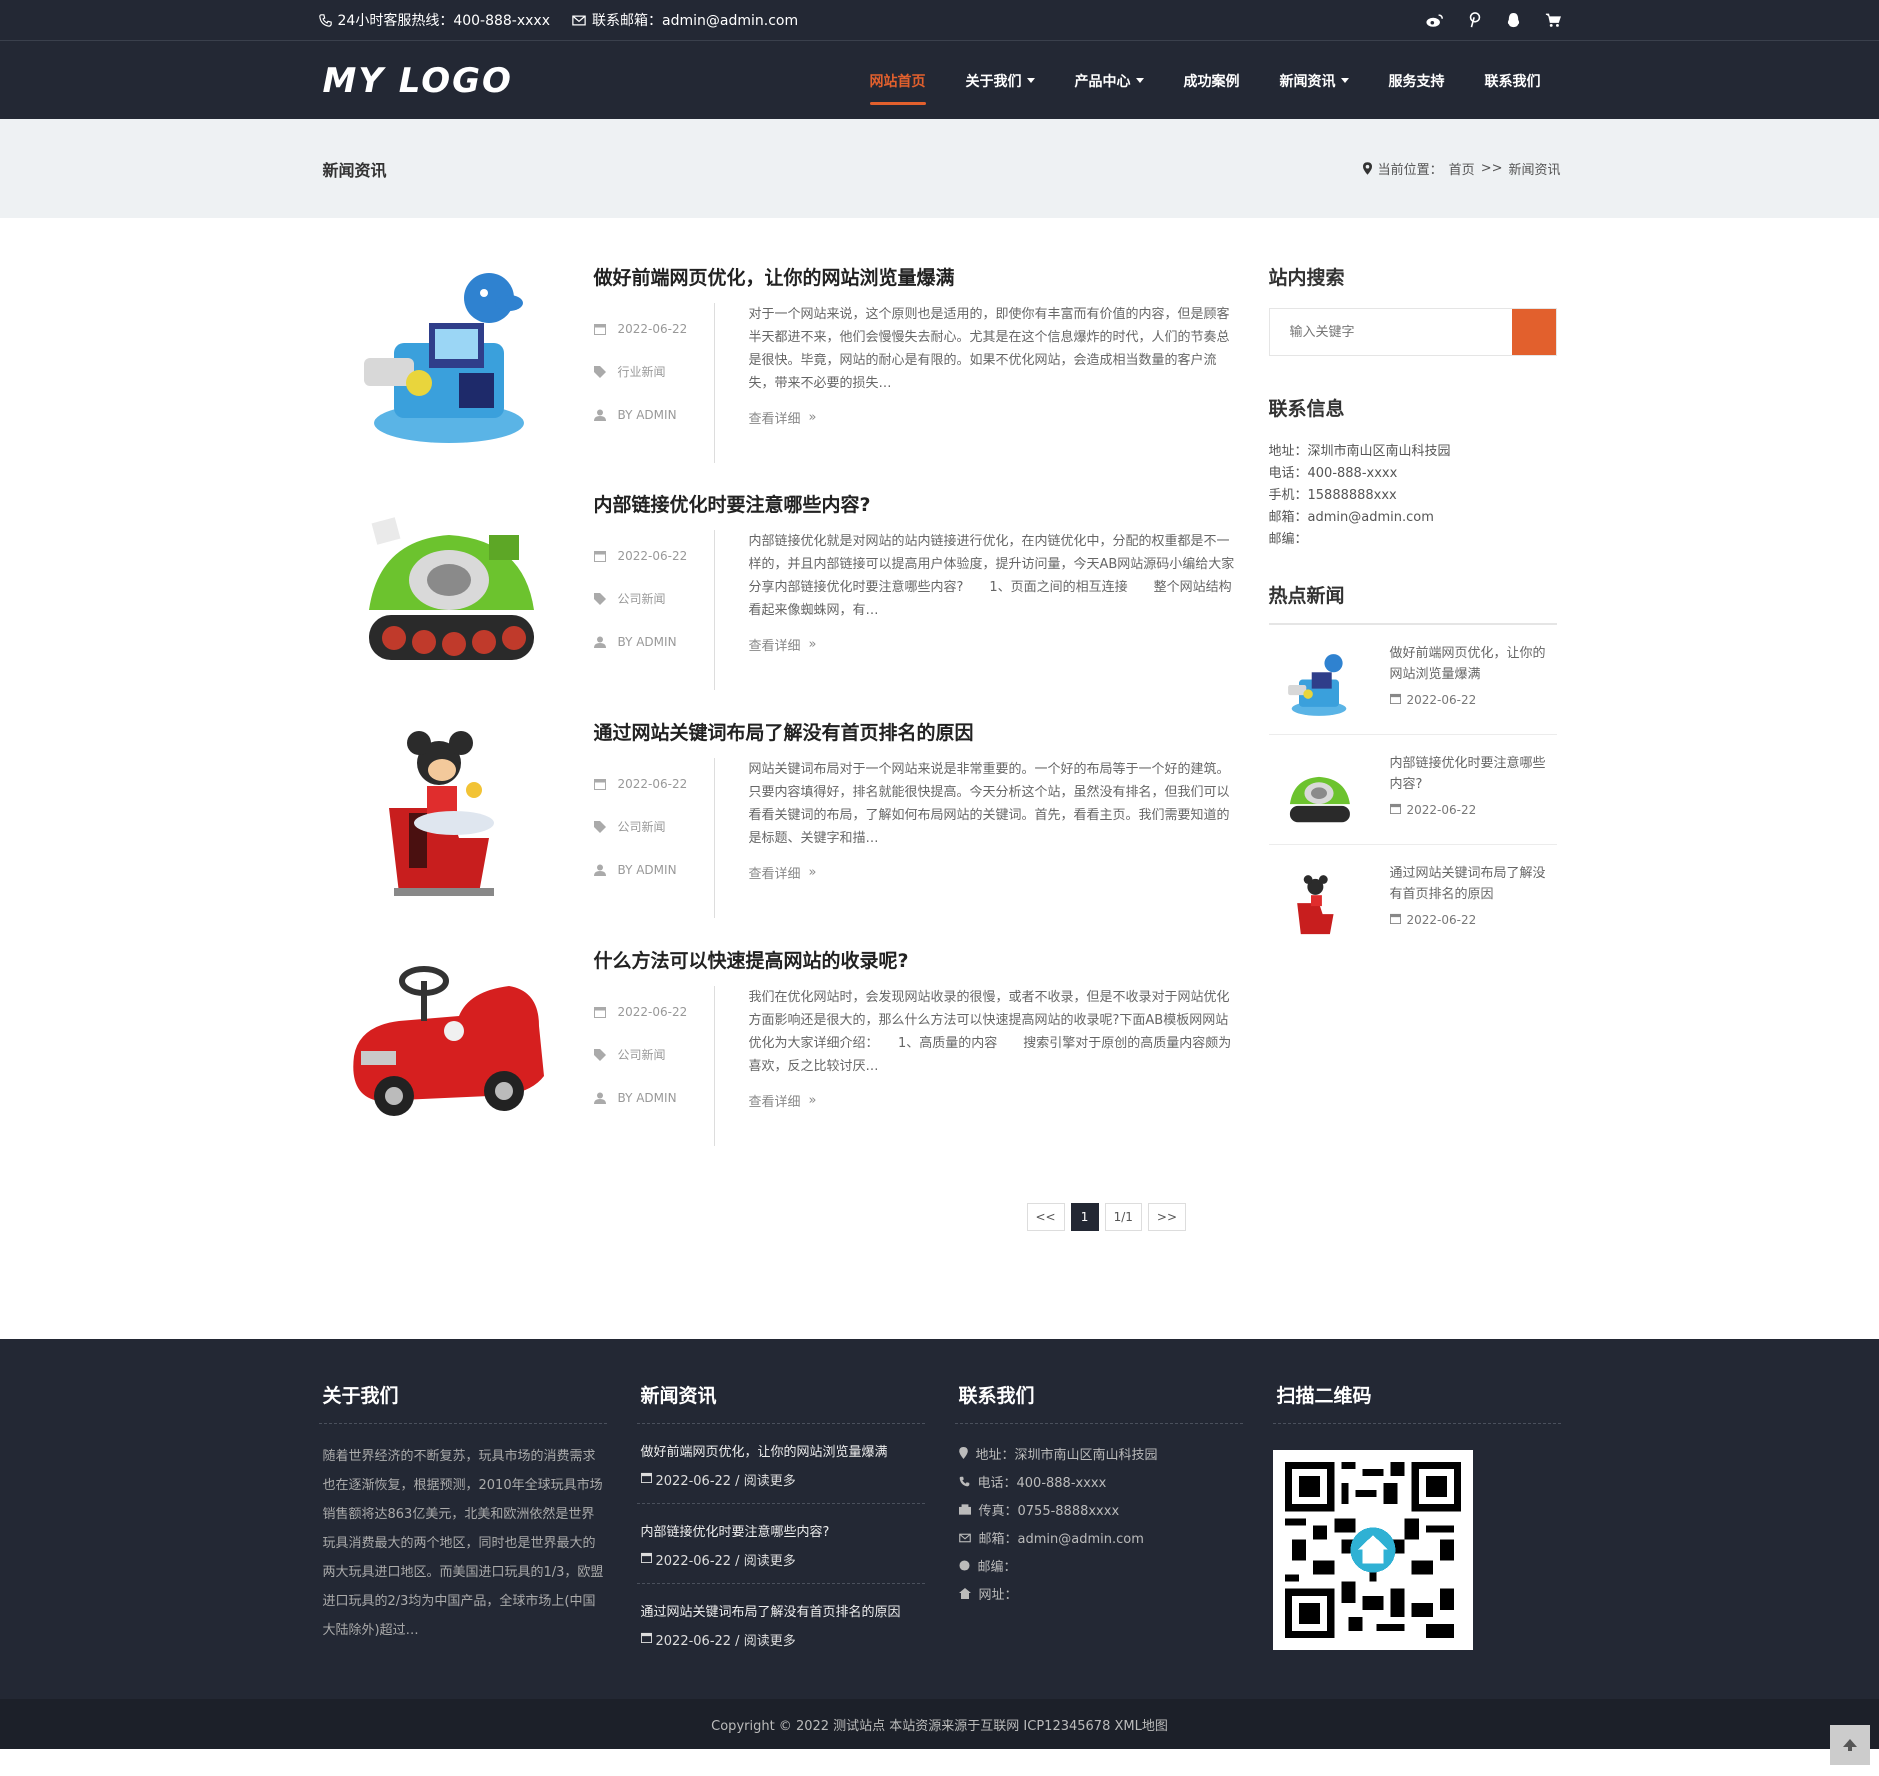 The height and width of the screenshot is (1776, 1879). What do you see at coordinates (732, 503) in the screenshot?
I see `article-title: 内部链接优化时要注意哪些内容?` at bounding box center [732, 503].